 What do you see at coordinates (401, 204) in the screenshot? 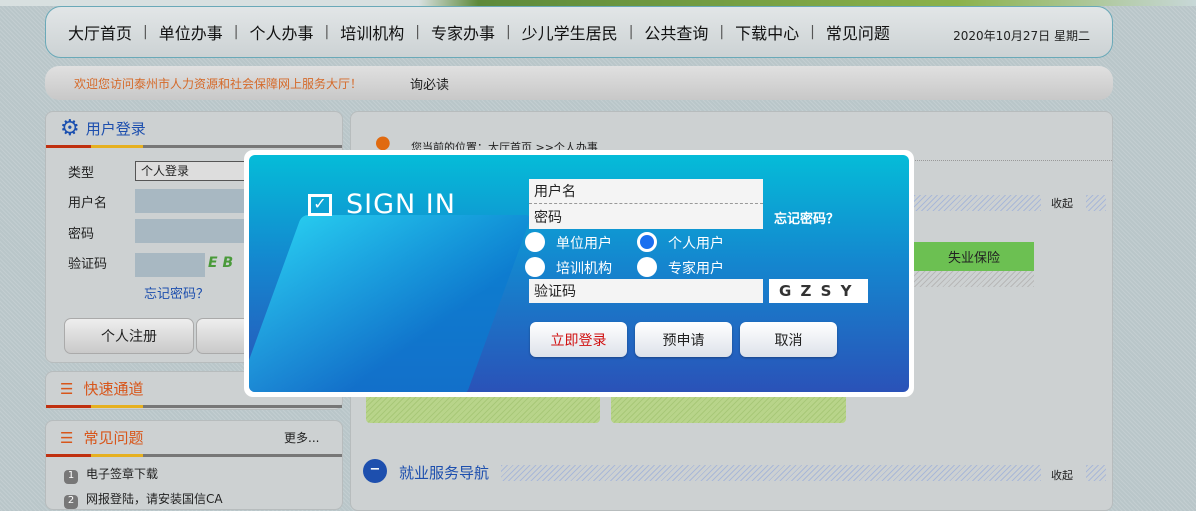
I see `sign-in-title: SIGN IN` at bounding box center [401, 204].